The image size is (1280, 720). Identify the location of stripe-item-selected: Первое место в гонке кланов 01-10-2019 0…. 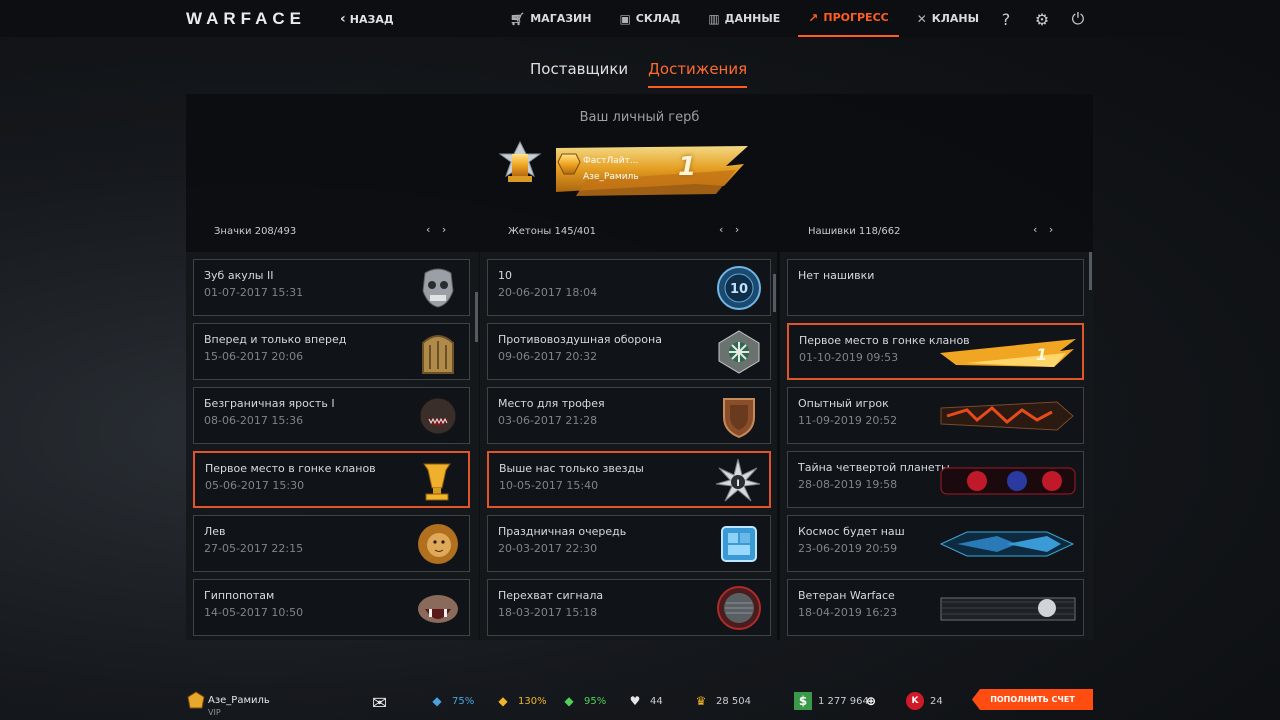
(935, 351).